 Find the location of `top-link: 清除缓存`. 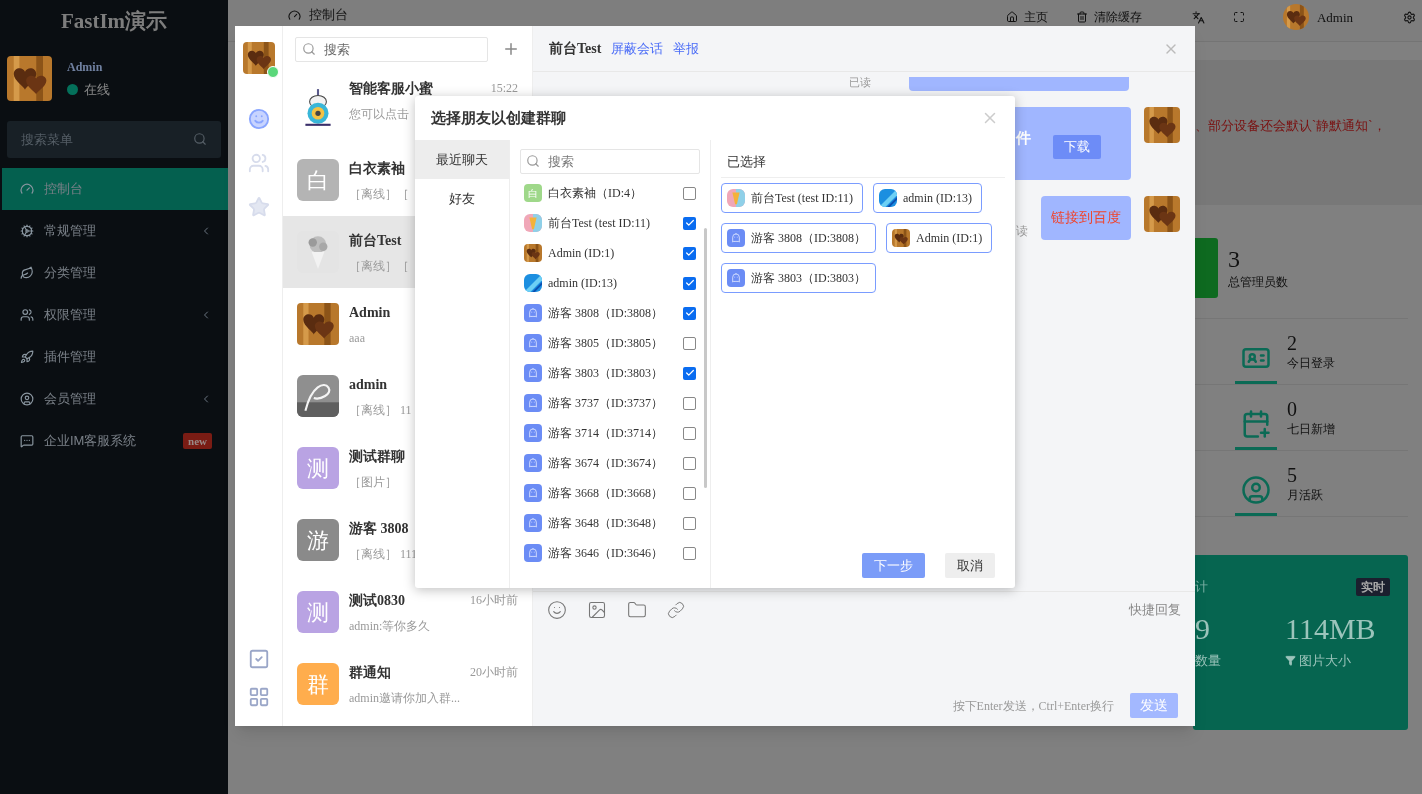

top-link: 清除缓存 is located at coordinates (1117, 17).